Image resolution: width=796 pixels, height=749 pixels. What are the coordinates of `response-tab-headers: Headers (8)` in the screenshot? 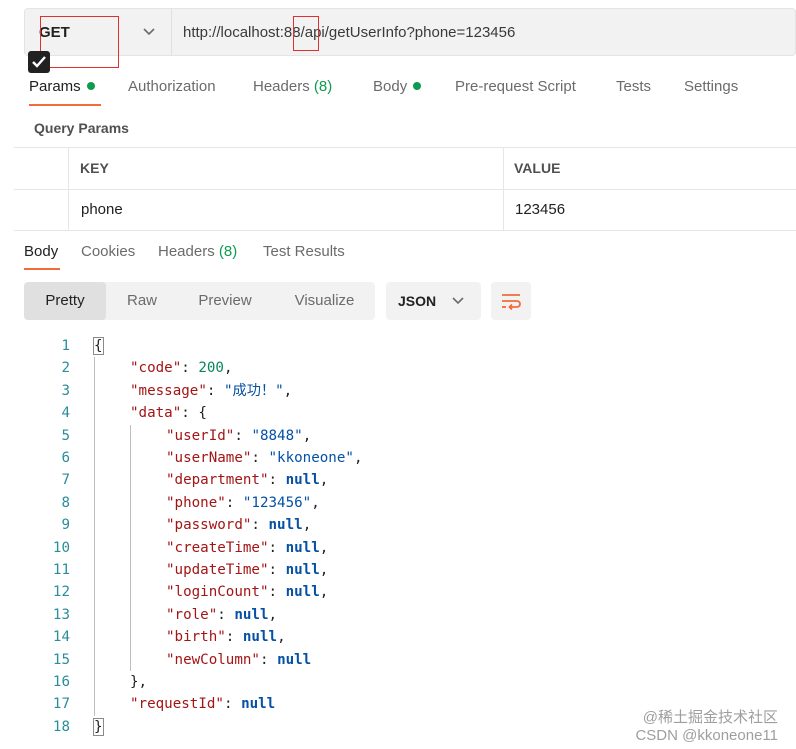 It's located at (197, 252).